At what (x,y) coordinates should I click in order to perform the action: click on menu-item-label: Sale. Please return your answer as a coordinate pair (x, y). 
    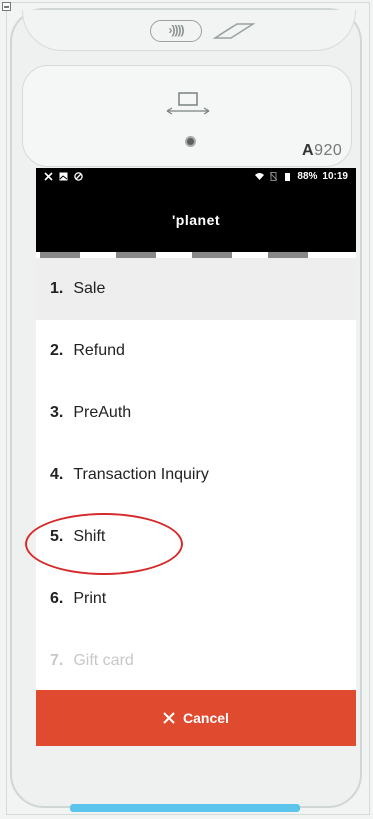
    Looking at the image, I should click on (89, 288).